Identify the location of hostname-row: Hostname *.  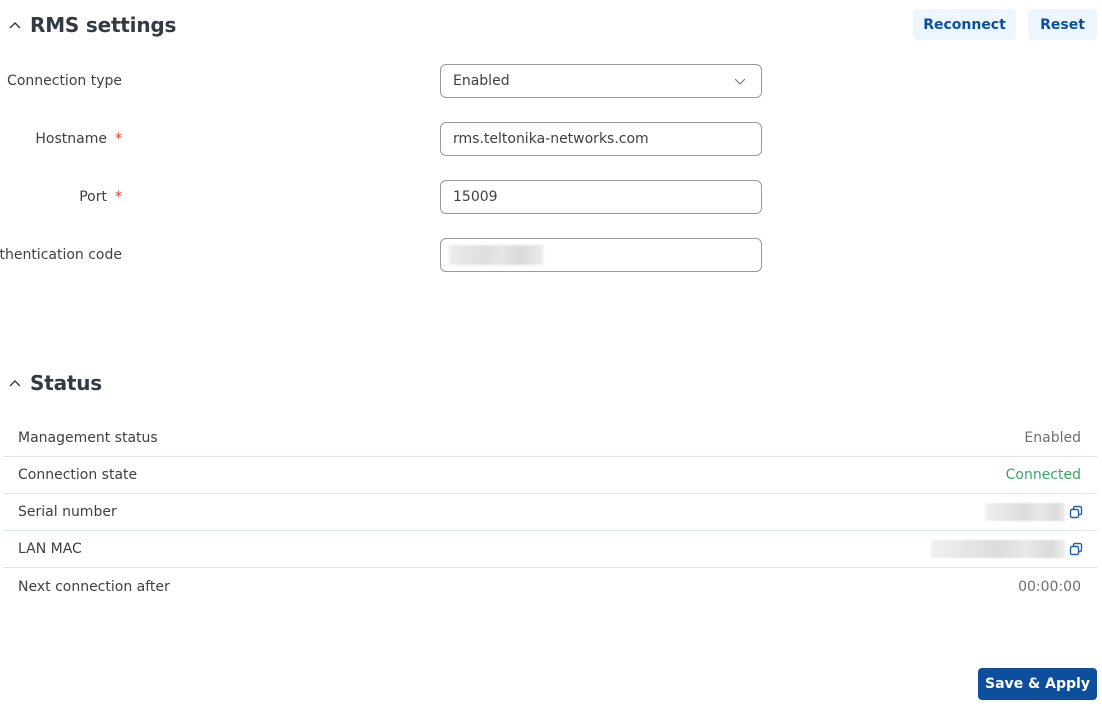
(400, 139).